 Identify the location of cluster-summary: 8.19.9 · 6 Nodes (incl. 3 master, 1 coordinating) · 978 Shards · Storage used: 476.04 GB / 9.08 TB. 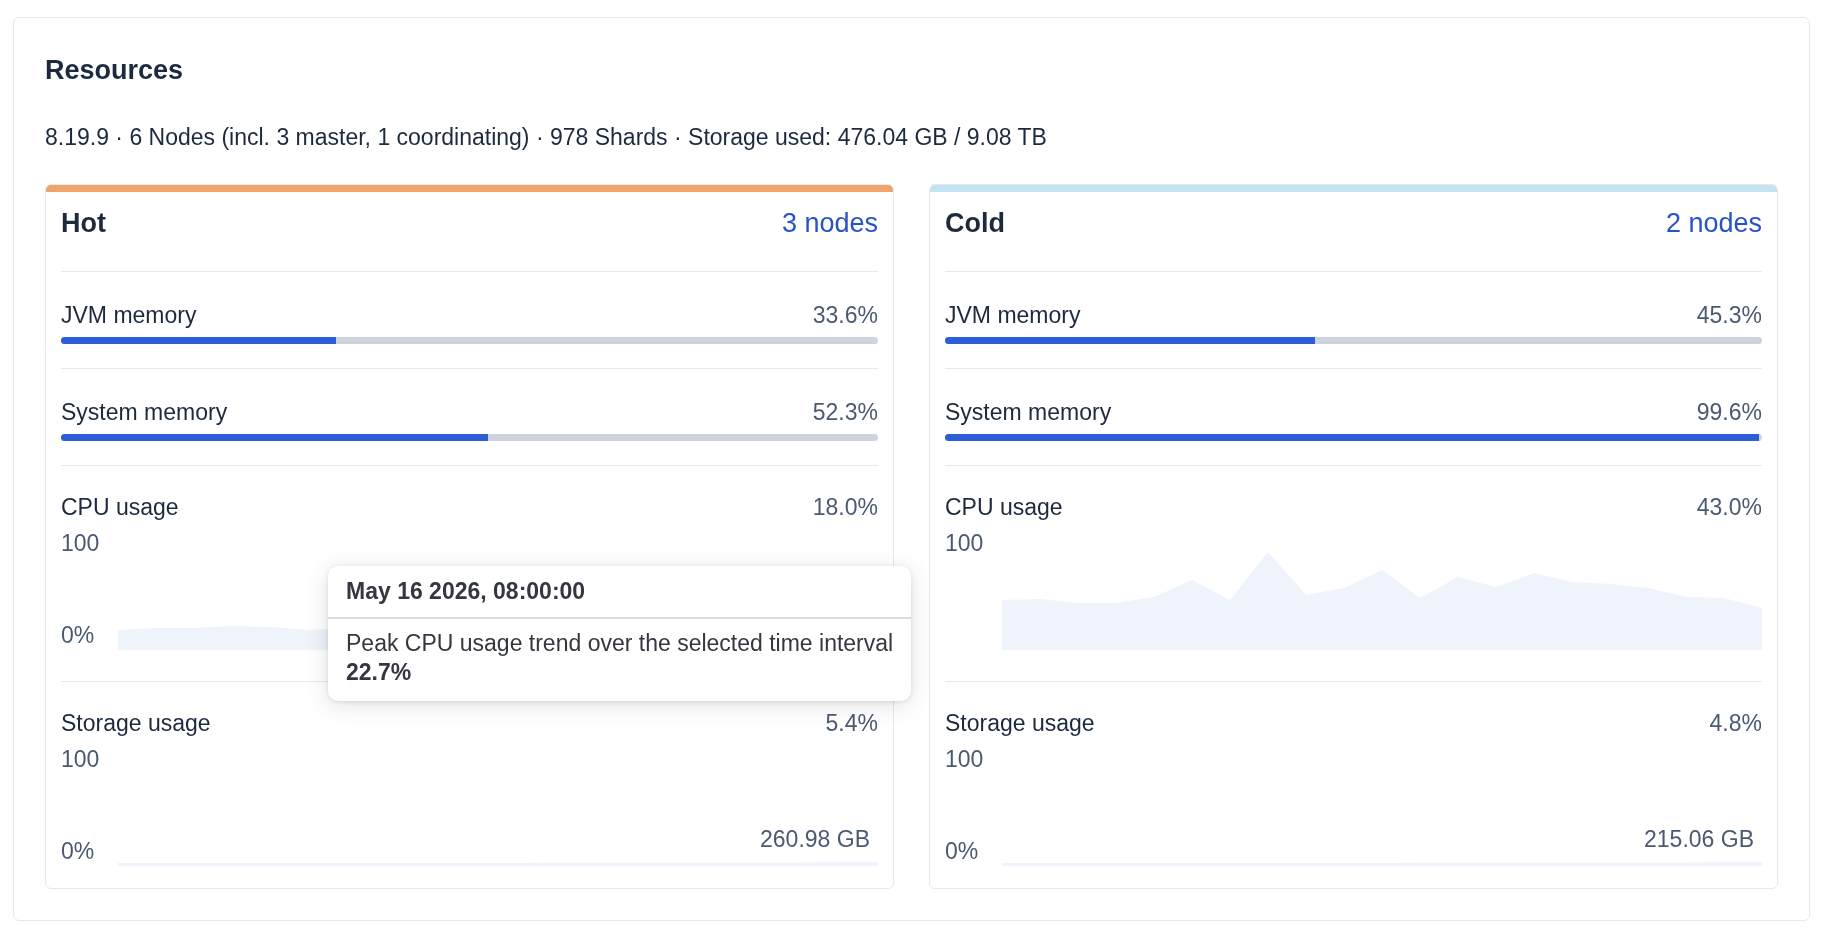
(546, 138).